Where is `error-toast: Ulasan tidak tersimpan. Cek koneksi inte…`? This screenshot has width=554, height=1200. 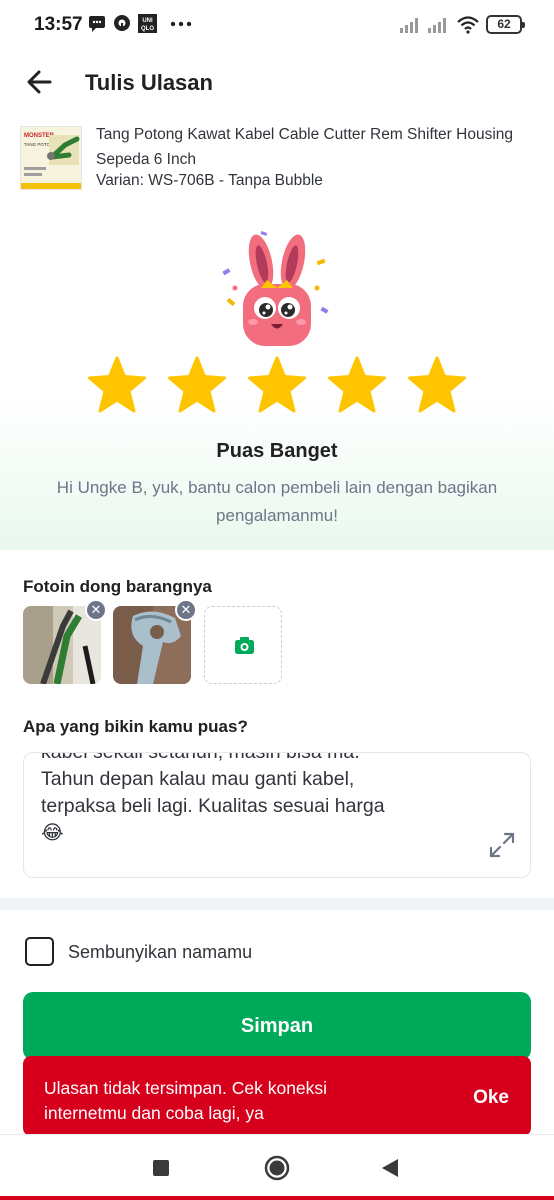
error-toast: Ulasan tidak tersimpan. Cek koneksi inte… is located at coordinates (277, 1096).